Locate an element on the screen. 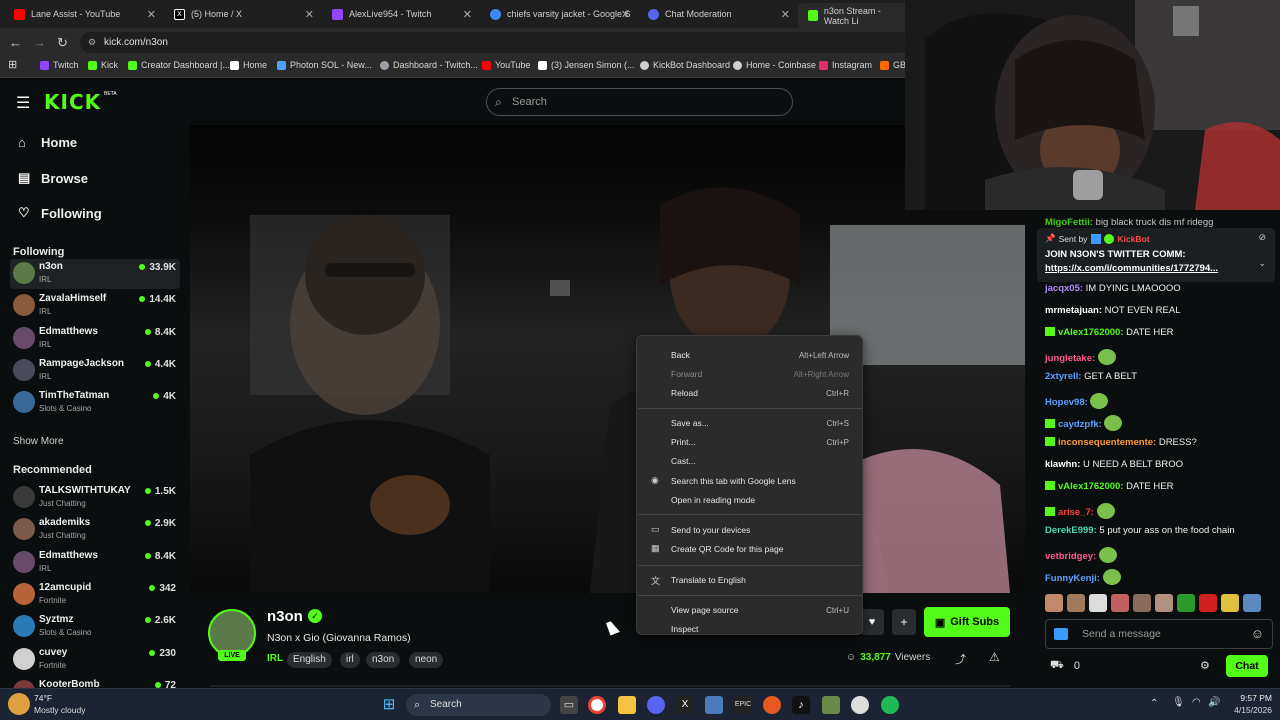  discord-icon is located at coordinates (656, 705).